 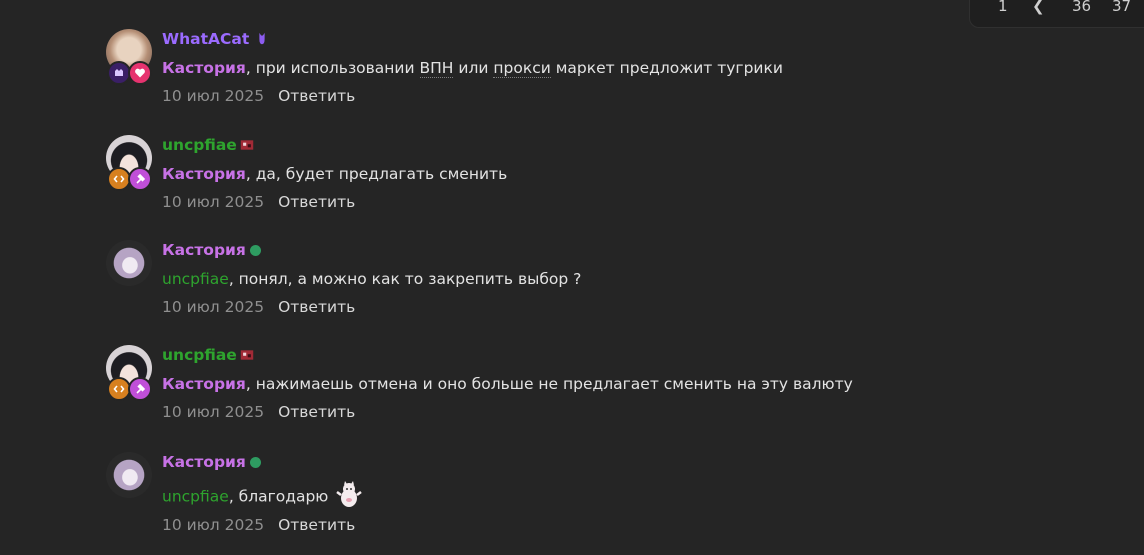 I want to click on pagination: 1 ❮ 36 37, so click(x=1056, y=14).